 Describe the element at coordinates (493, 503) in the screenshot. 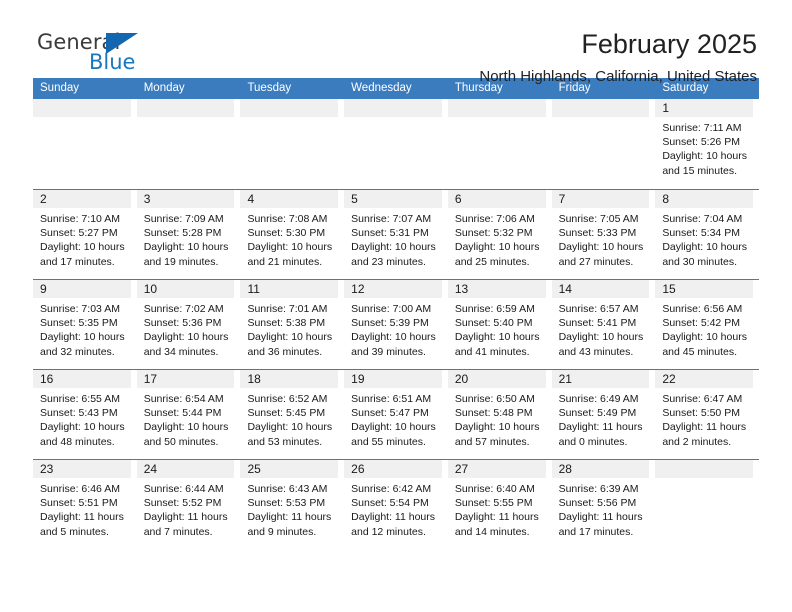

I see `sunset-text: Sunset: 5:55 PM` at that location.